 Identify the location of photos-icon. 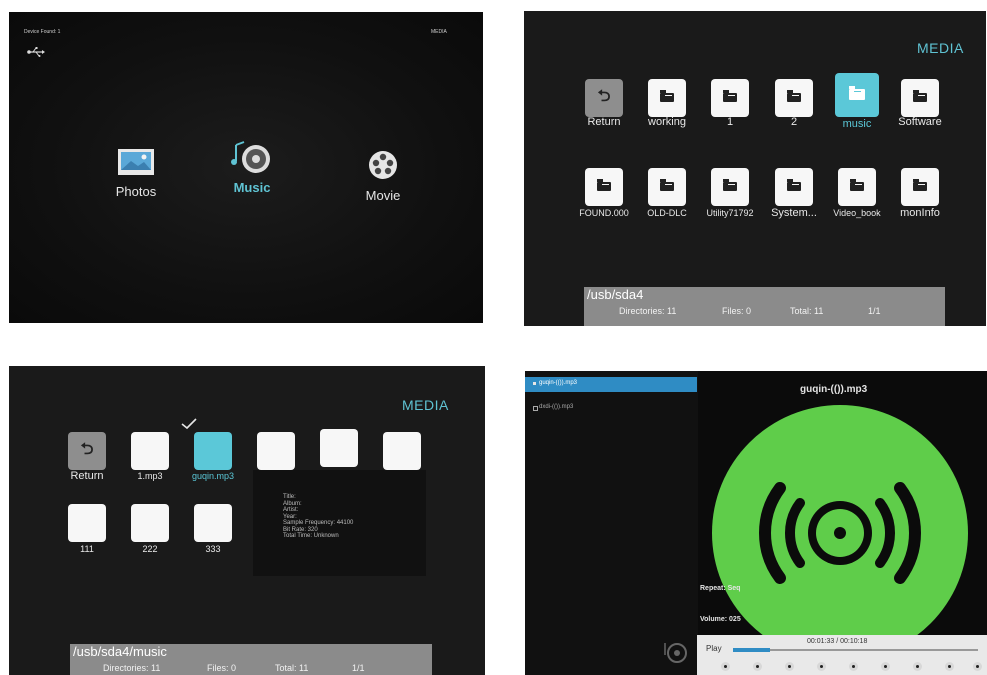
(136, 162).